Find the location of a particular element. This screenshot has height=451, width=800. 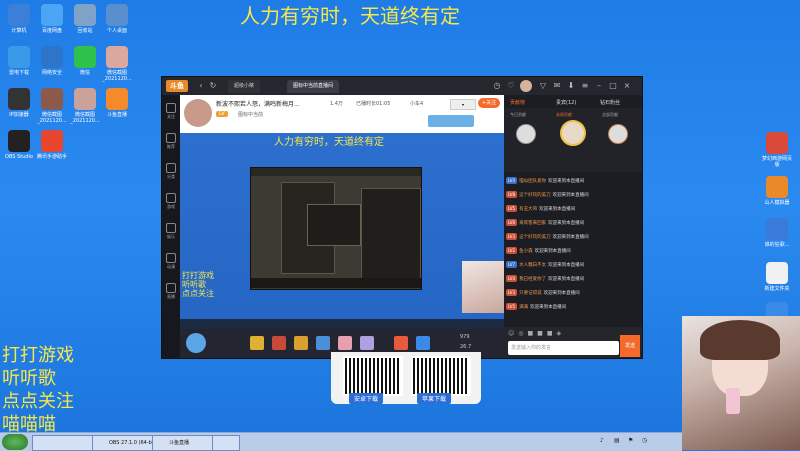

message-icon: ✉ is located at coordinates (557, 86).